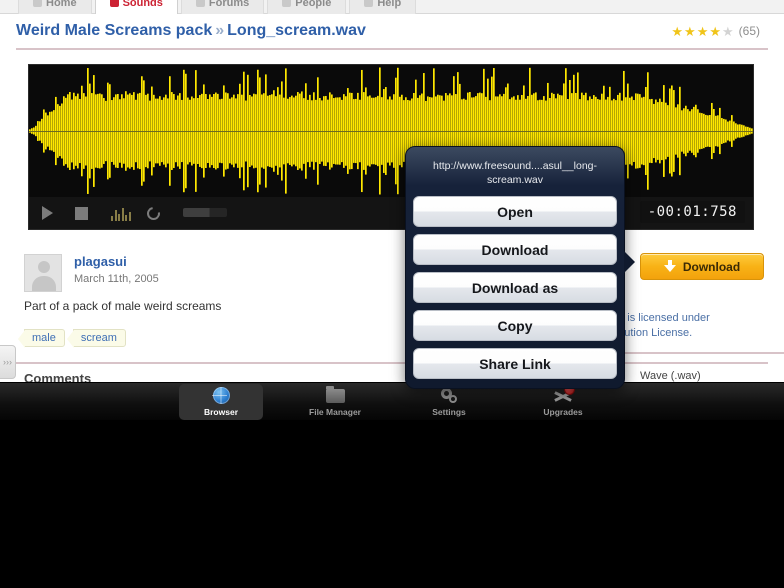 This screenshot has height=588, width=784. I want to click on spectrogram-button, so click(121, 213).